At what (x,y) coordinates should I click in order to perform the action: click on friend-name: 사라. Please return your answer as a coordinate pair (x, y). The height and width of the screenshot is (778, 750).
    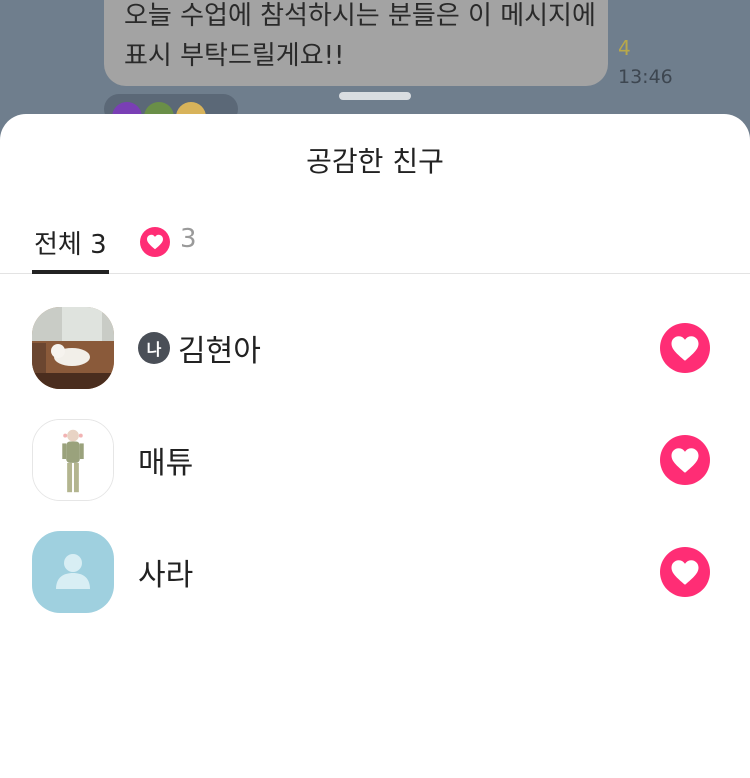
    Looking at the image, I should click on (166, 575).